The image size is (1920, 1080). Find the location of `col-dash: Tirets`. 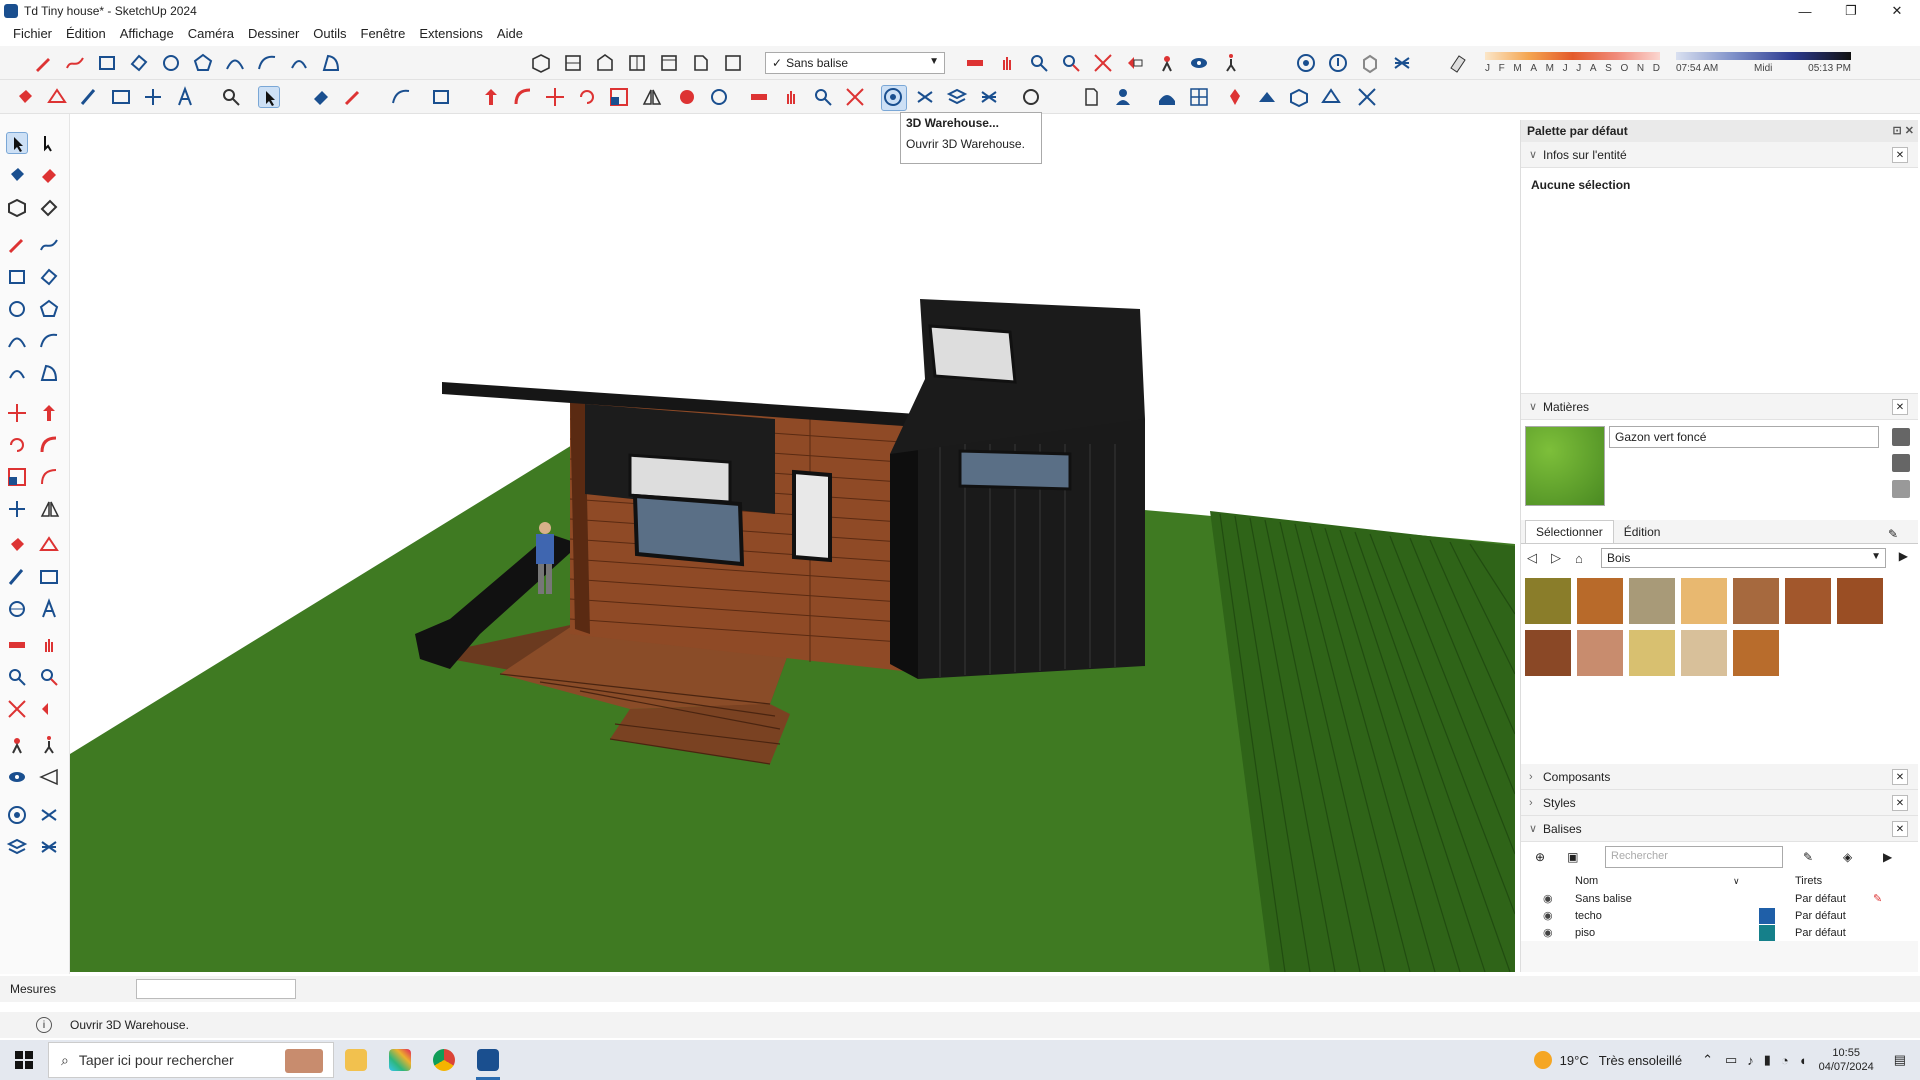

col-dash: Tirets is located at coordinates (1808, 881).